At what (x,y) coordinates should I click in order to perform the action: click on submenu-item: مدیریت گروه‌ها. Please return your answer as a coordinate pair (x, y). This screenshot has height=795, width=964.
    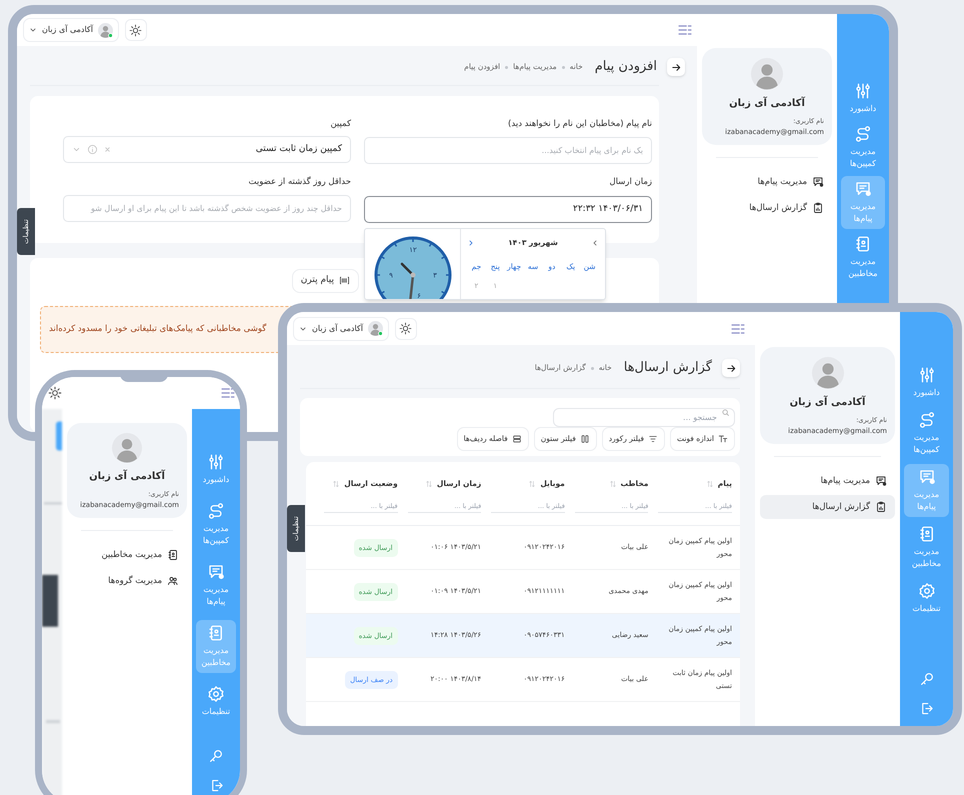
    Looking at the image, I should click on (127, 581).